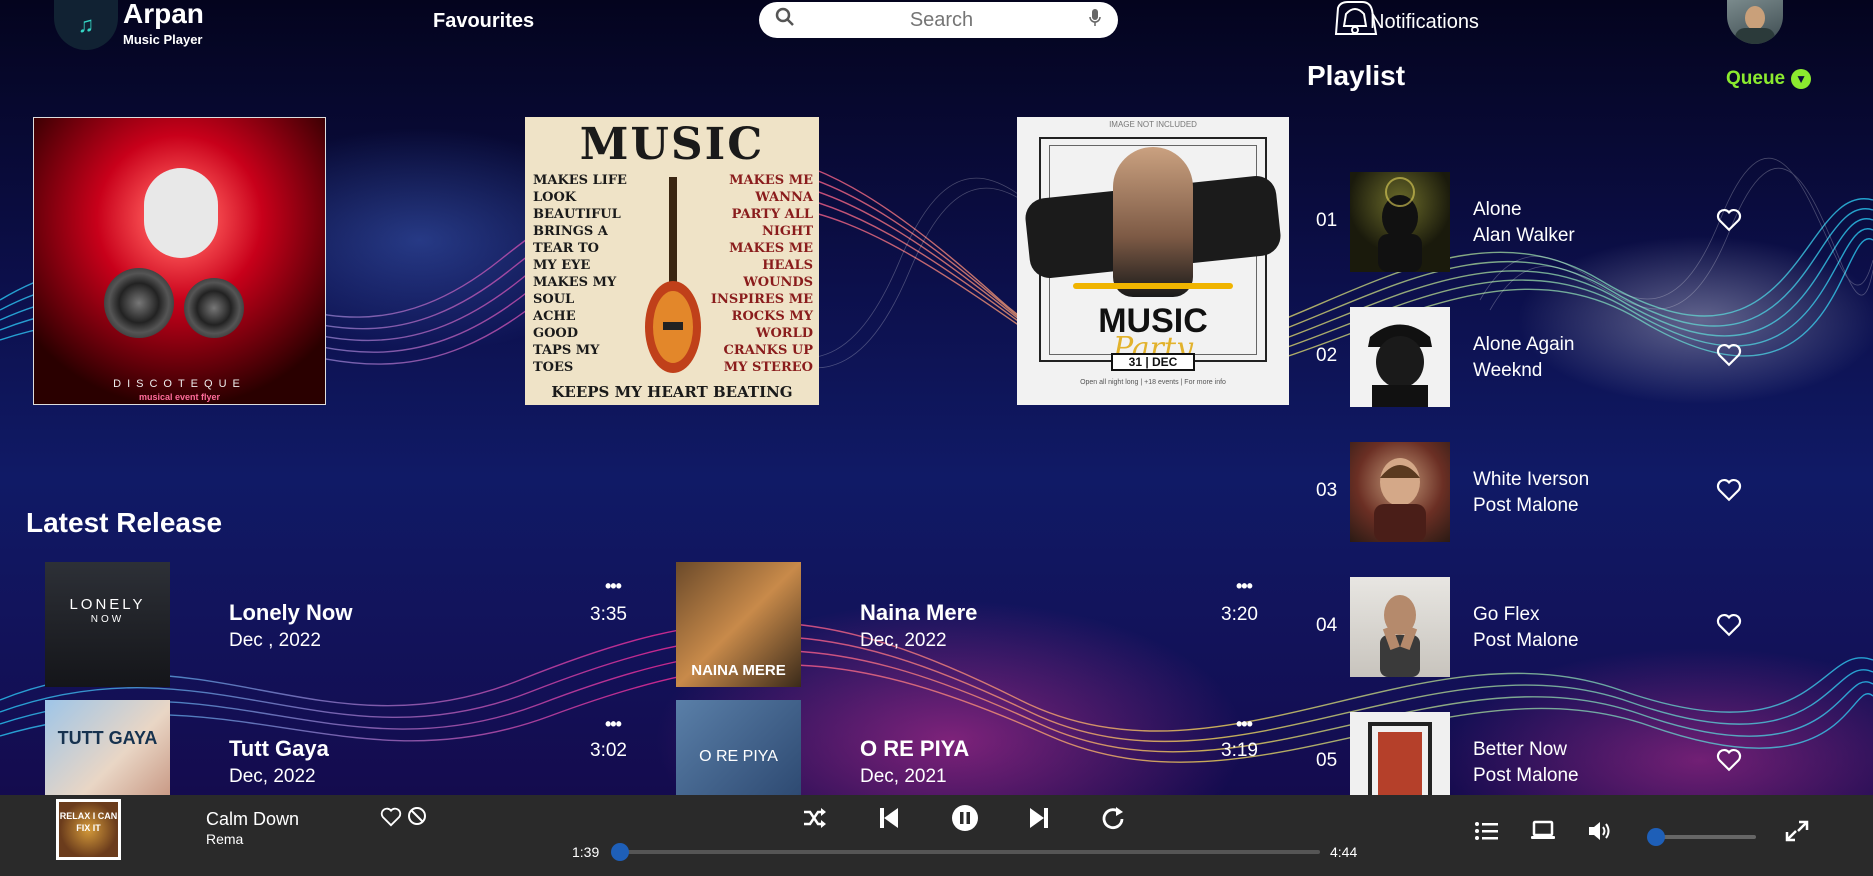 The height and width of the screenshot is (876, 1873). I want to click on poster-word: INSPIRES ME, so click(761, 299).